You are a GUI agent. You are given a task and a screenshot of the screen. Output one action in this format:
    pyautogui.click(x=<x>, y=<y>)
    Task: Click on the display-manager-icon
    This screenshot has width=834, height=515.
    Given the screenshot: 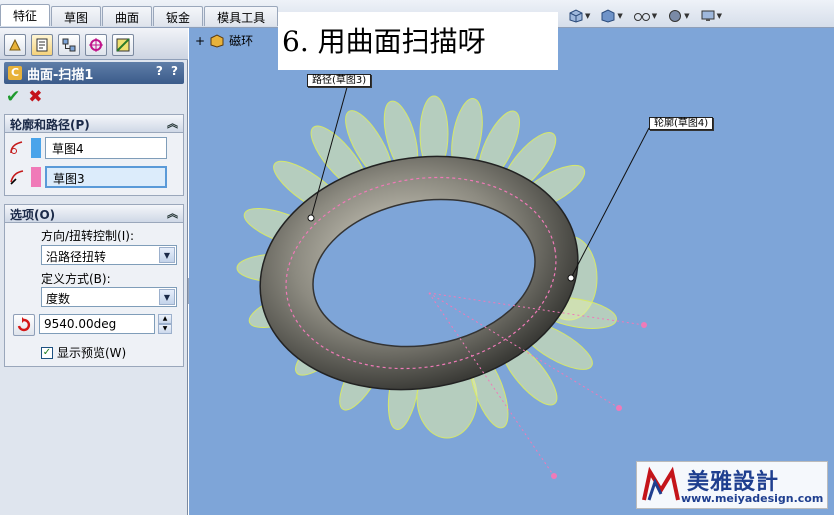 What is the action you would take?
    pyautogui.click(x=123, y=45)
    